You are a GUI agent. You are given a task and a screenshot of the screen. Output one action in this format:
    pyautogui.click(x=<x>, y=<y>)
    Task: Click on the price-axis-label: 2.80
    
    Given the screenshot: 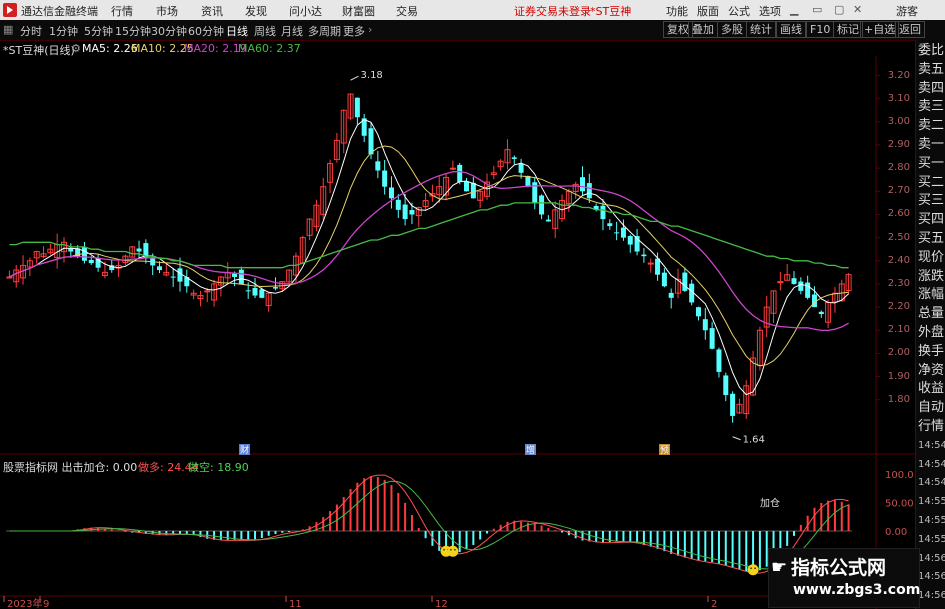 What is the action you would take?
    pyautogui.click(x=898, y=168)
    